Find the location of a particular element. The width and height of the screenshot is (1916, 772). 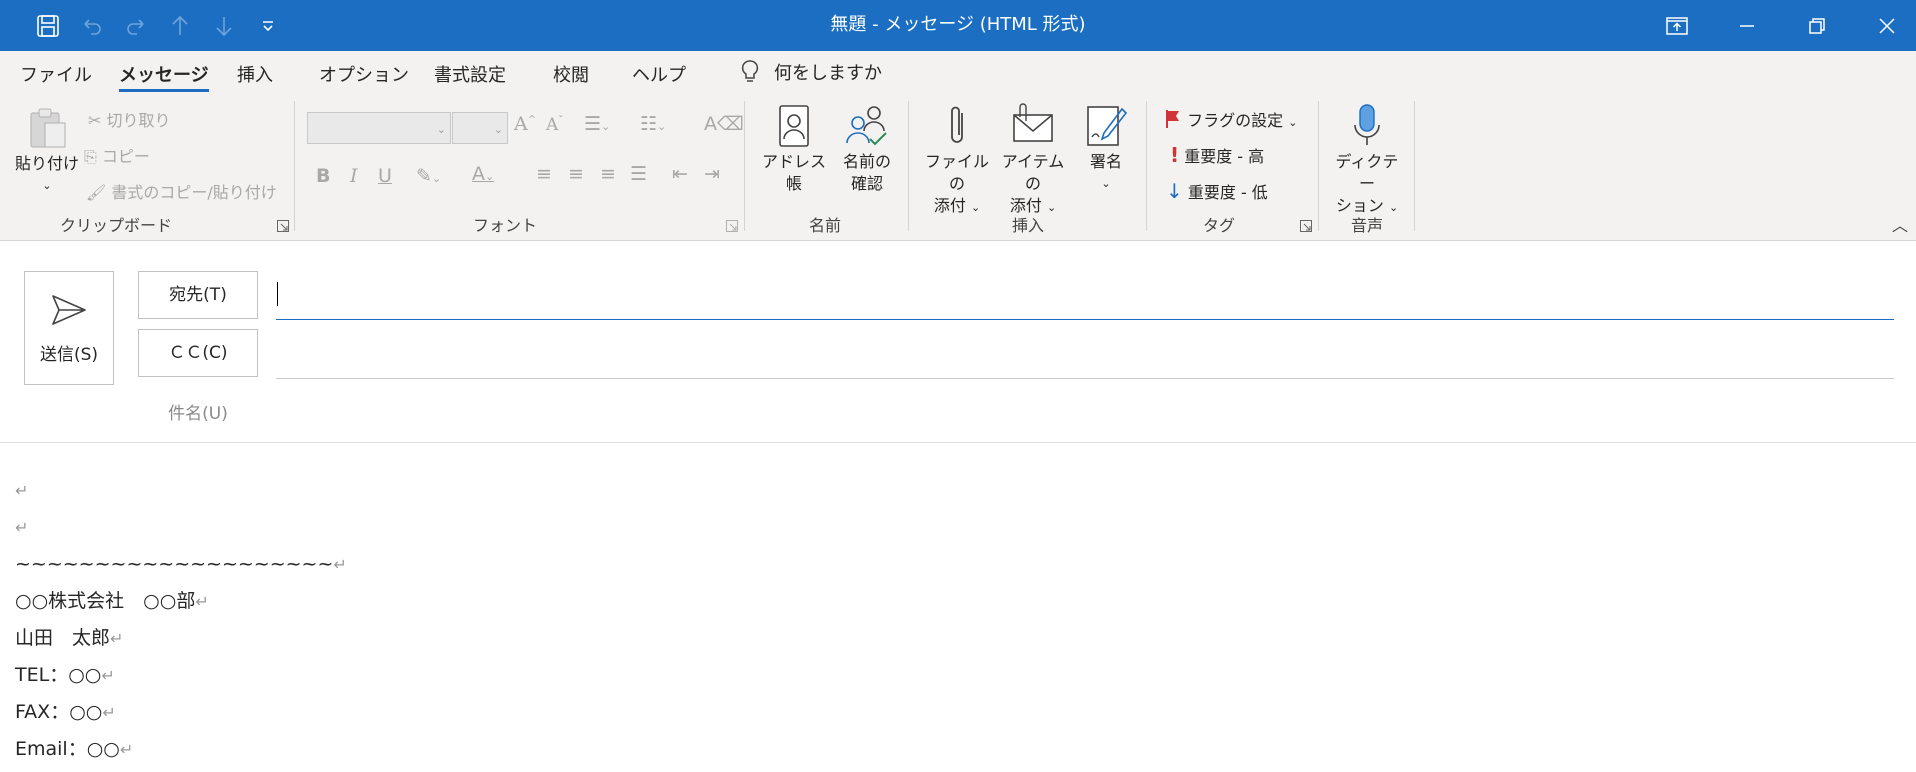

increase-indent-icon: ⇥ is located at coordinates (712, 174).